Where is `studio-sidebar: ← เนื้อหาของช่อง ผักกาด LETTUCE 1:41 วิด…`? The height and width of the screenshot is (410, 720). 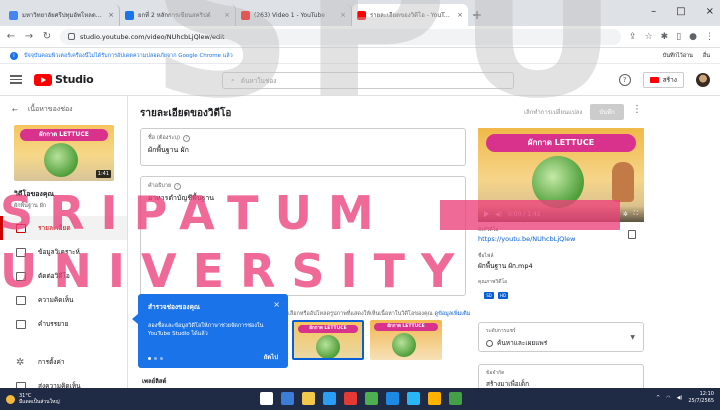 studio-sidebar: ← เนื้อหาของช่อง ผักกาด LETTUCE 1:41 วิด… is located at coordinates (64, 243).